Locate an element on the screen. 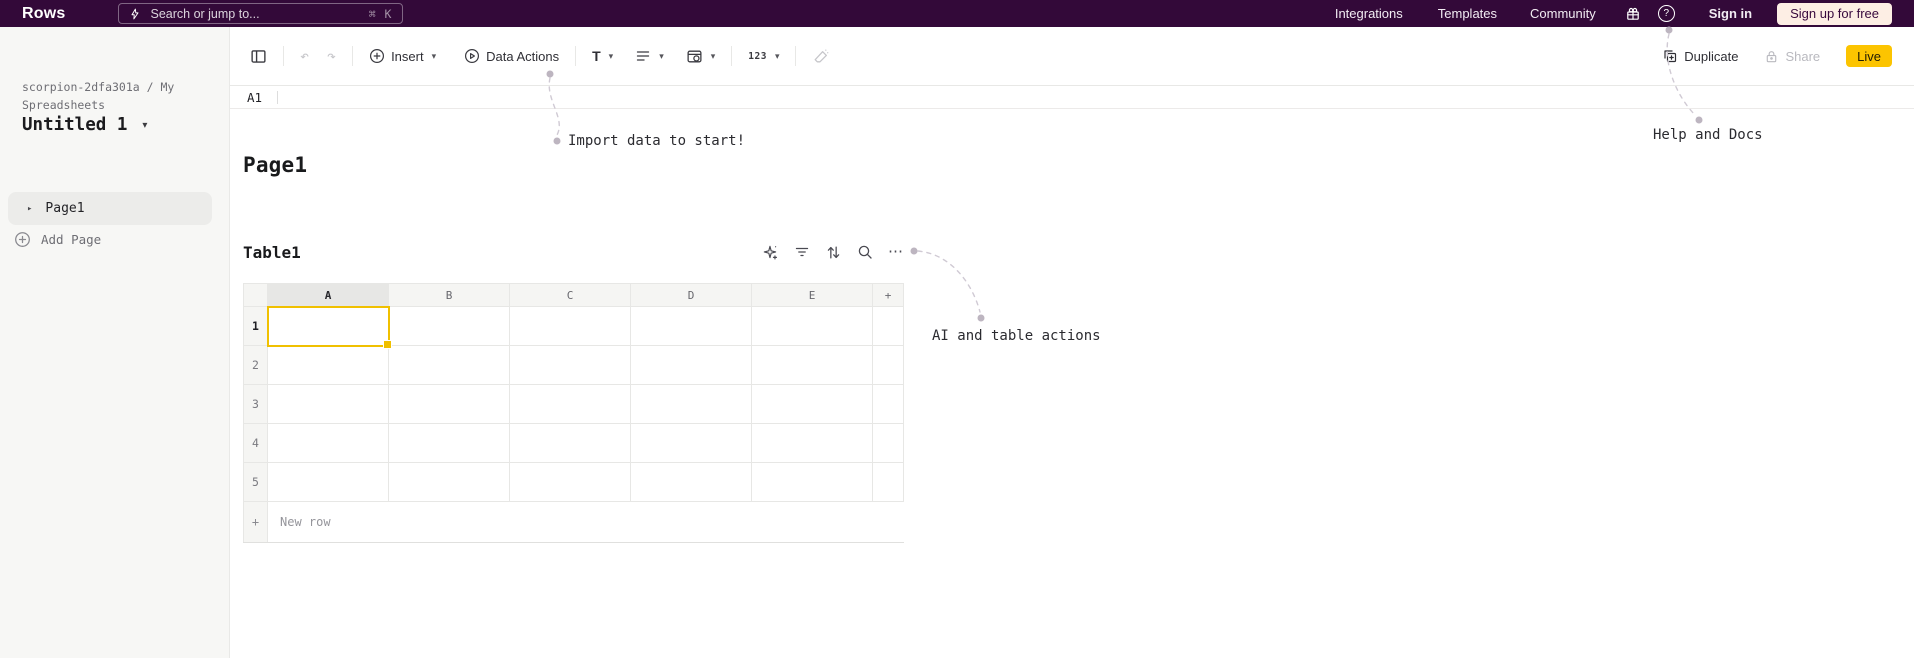 This screenshot has width=1914, height=658. chevron-down-icon: ▾ is located at coordinates (145, 125).